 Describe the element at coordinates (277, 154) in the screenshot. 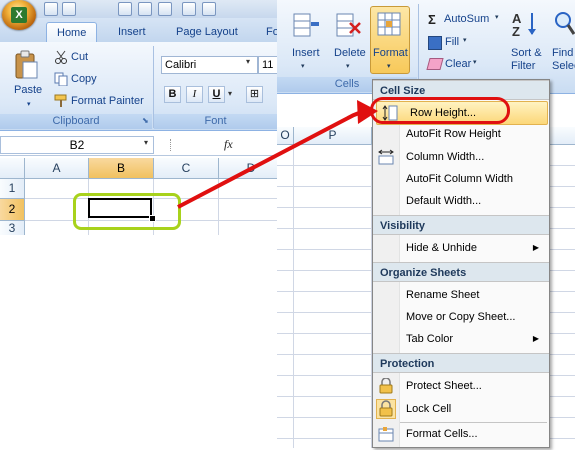

I see `annotation-arrow` at that location.